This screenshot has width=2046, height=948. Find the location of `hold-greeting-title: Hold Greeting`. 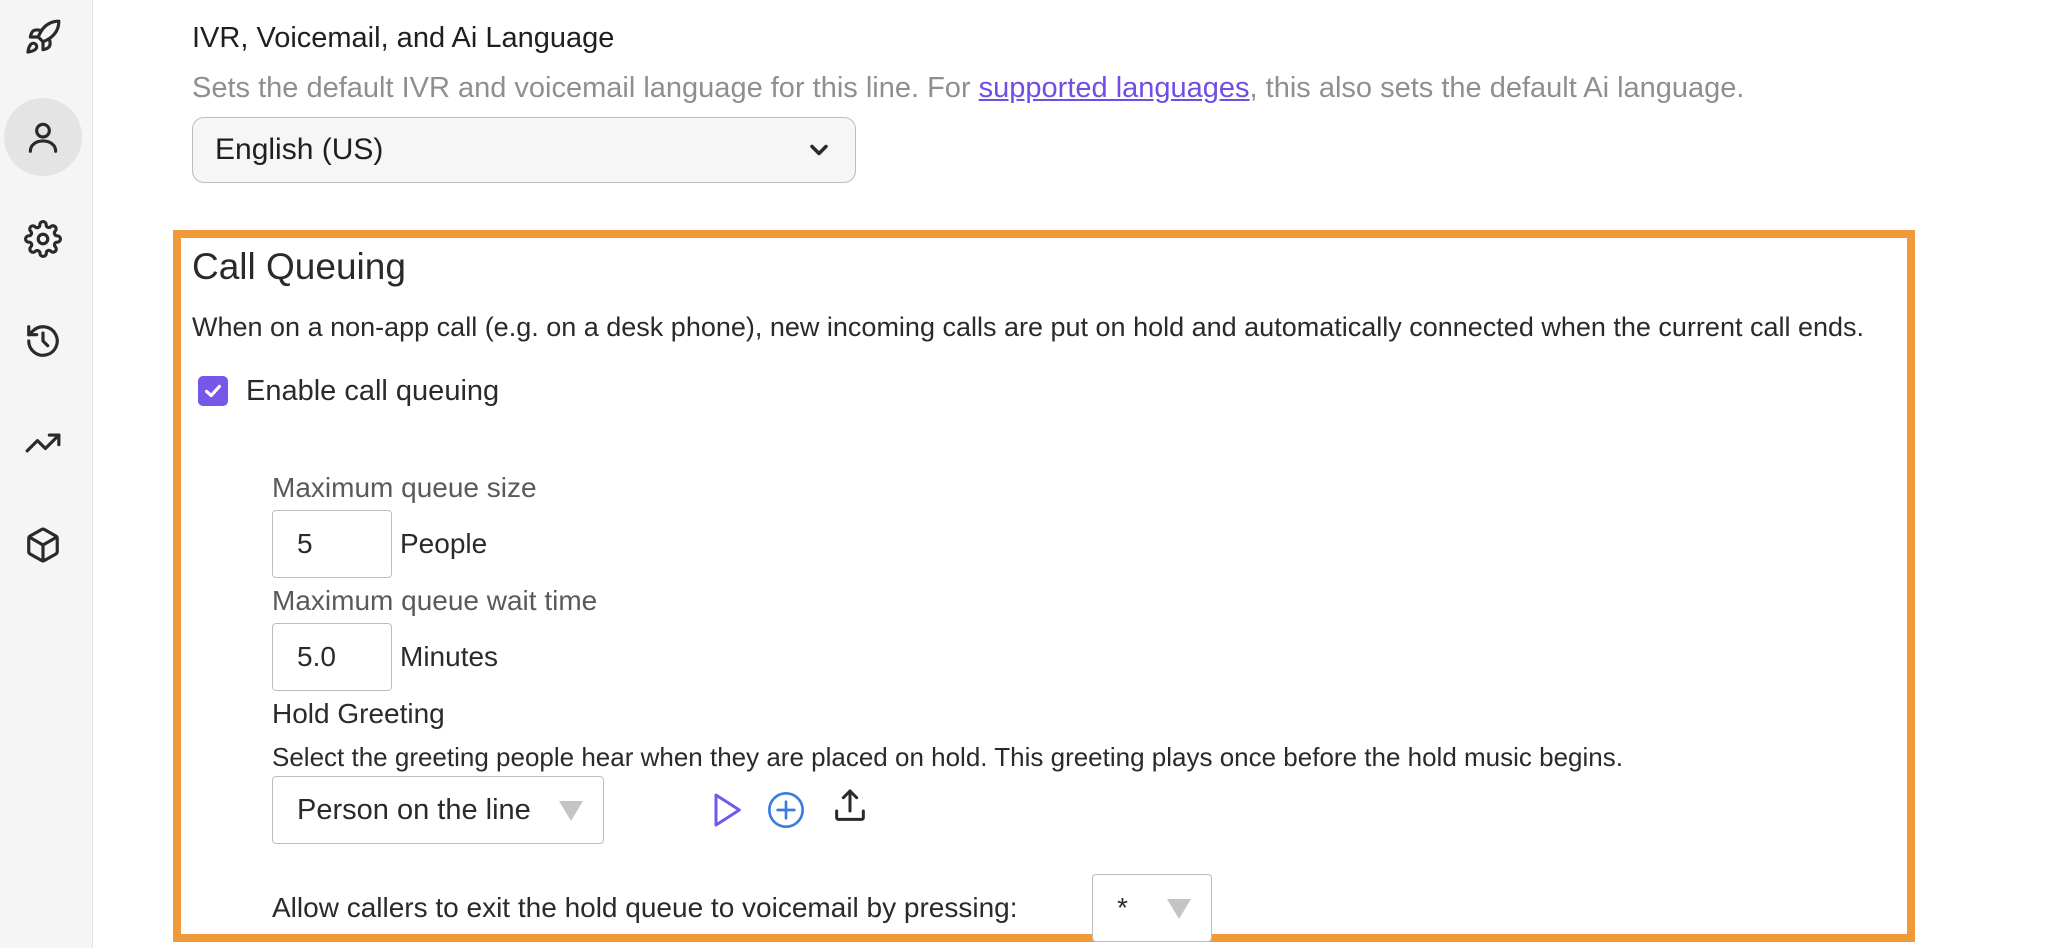

hold-greeting-title: Hold Greeting is located at coordinates (358, 713).